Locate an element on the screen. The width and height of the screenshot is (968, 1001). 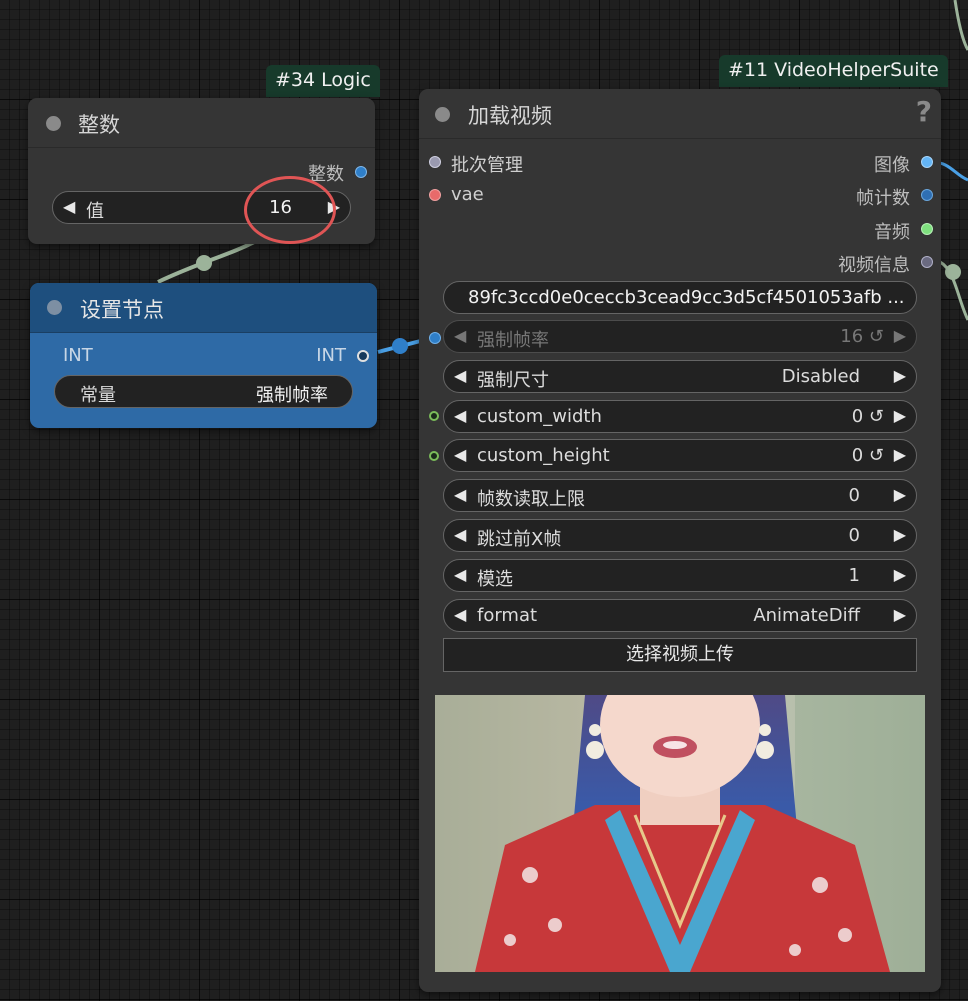
node-title: 加载视频 is located at coordinates (510, 116).